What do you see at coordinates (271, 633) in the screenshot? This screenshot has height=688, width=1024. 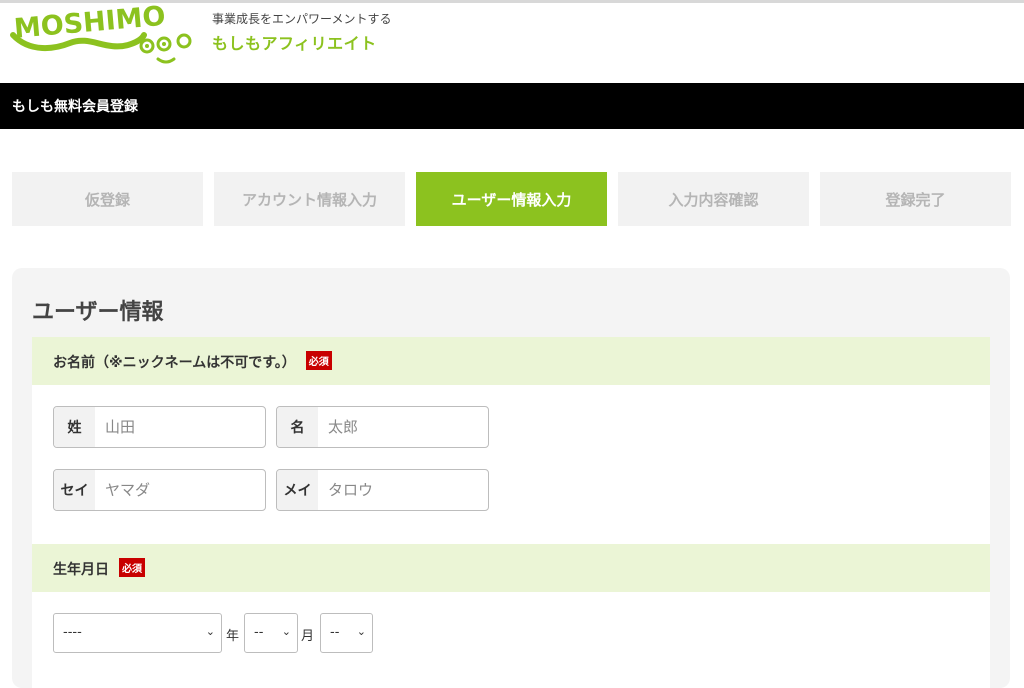 I see `birth-month-select: -- ⌄` at bounding box center [271, 633].